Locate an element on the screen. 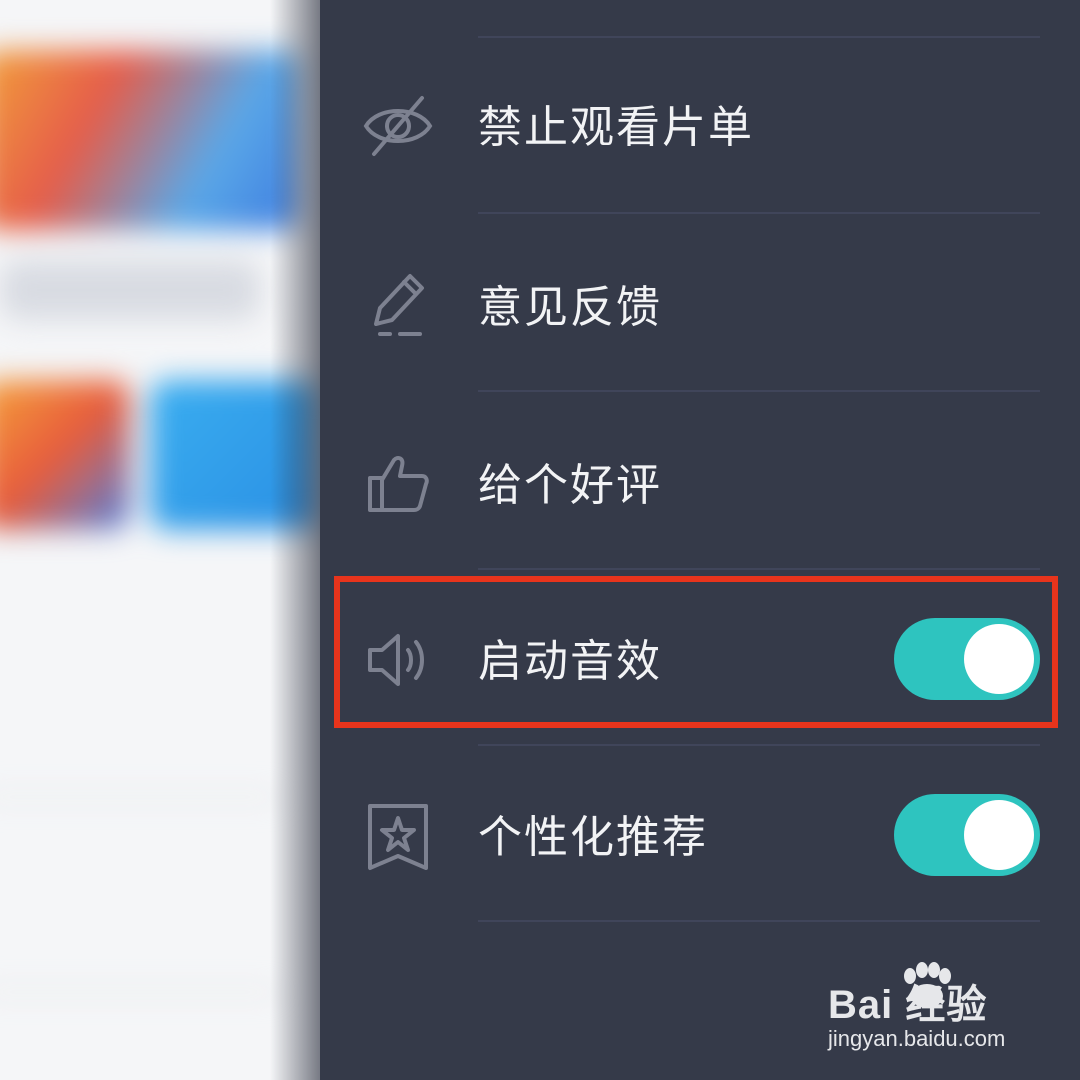 This screenshot has height=1080, width=1080. baidu-jingyan-watermark: Bai 经验 jingyan.baidu.com is located at coordinates (928, 1010).